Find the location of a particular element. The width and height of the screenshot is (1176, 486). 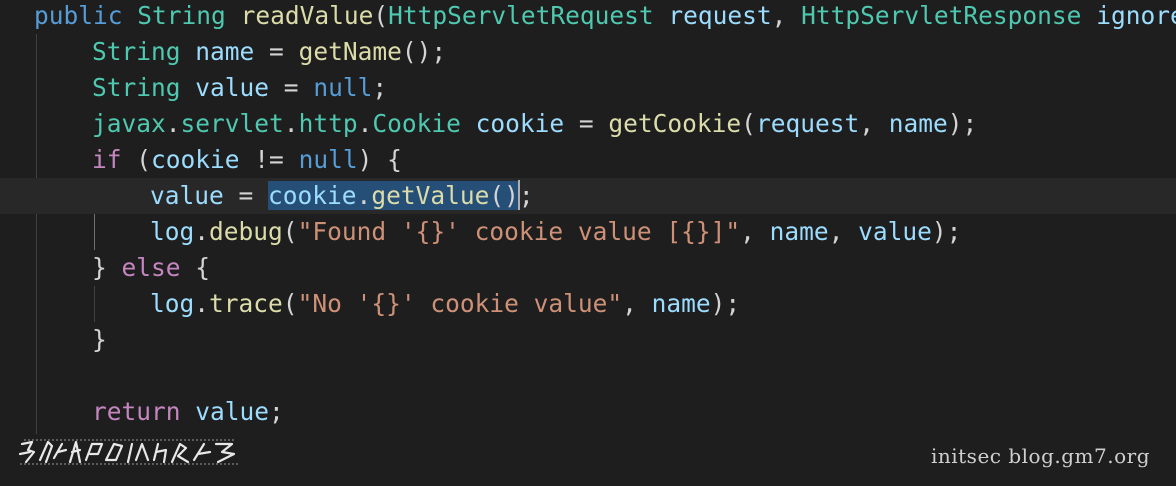

code-token: "No '{}' cookie value" is located at coordinates (460, 303).